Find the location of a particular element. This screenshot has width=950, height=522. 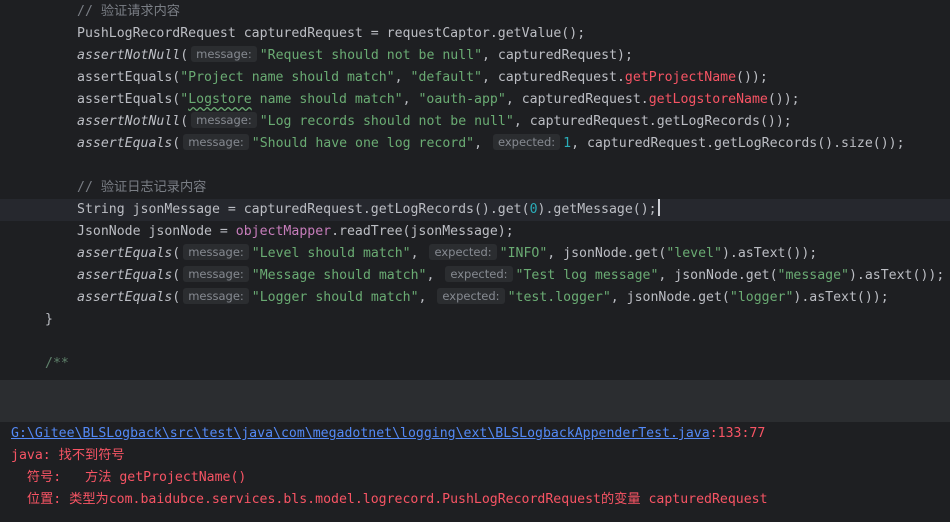

code-line: // 验证日志记录内容 is located at coordinates (475, 188).